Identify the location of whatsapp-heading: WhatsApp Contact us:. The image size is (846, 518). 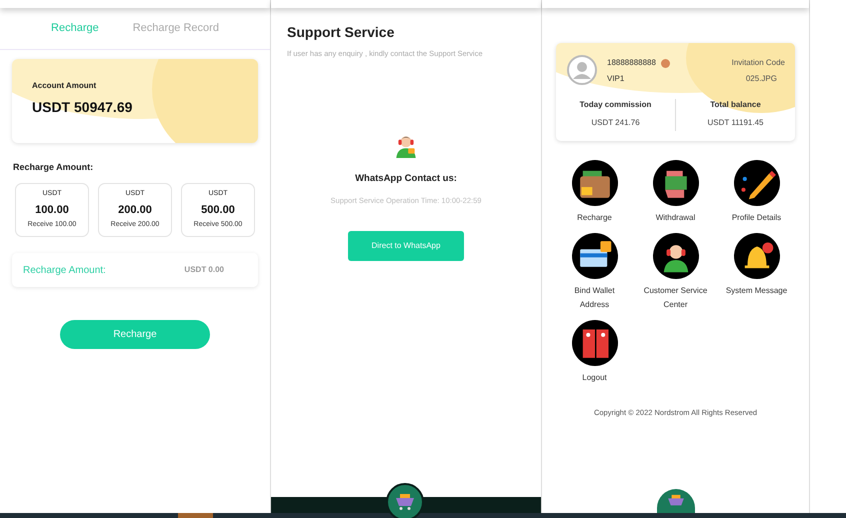
(406, 179).